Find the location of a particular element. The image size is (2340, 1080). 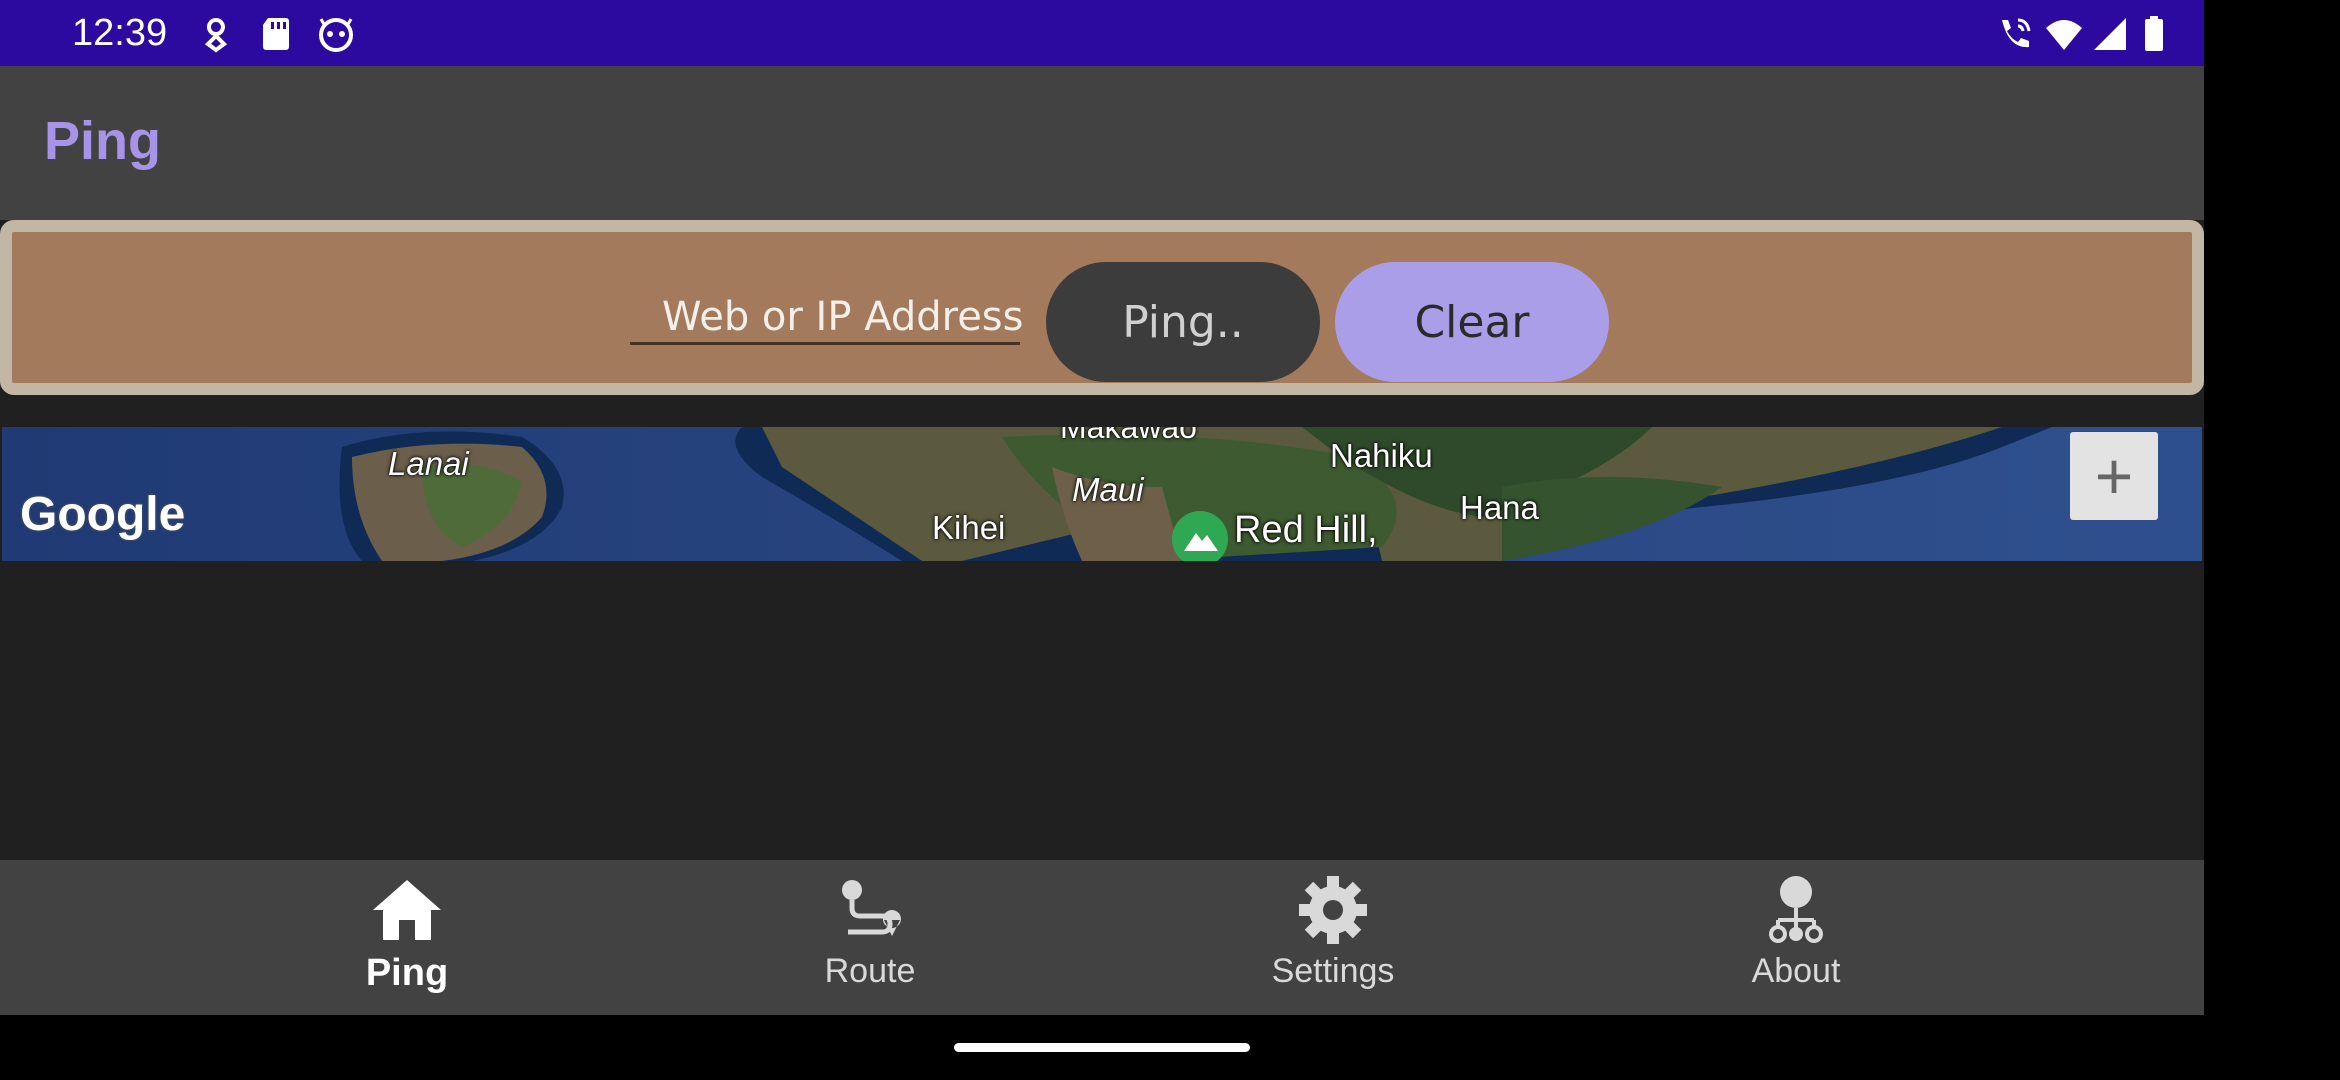

map-label-makawao: Makawao is located at coordinates (1128, 436).